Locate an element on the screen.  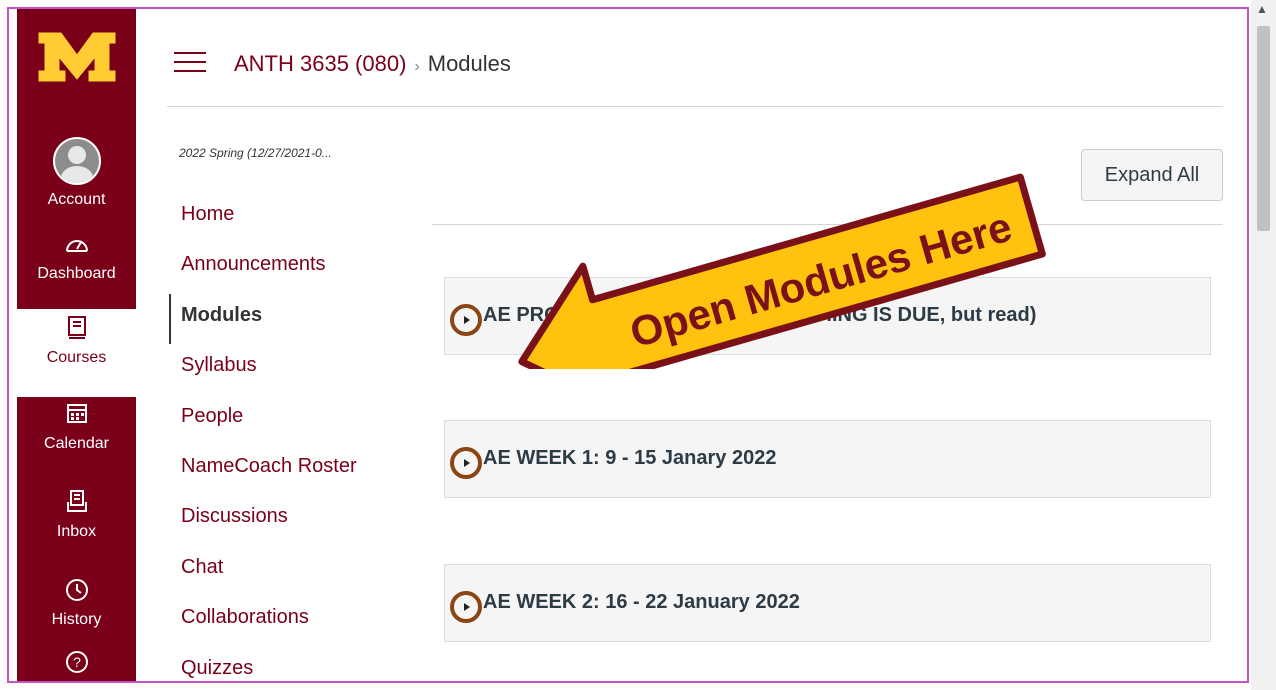
course-nav-discussions: Discussions is located at coordinates (263, 520).